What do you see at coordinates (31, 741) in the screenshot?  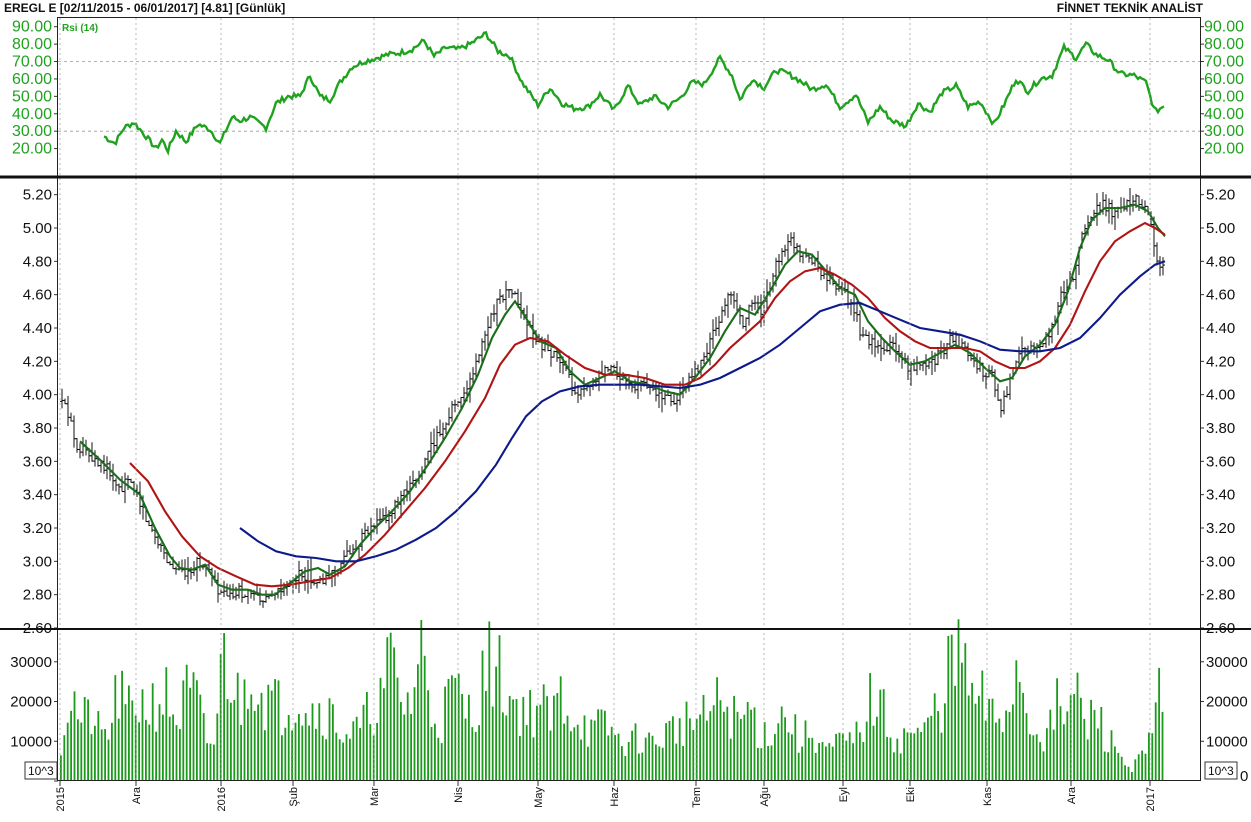 I see `volume-tick-label-left: 10000` at bounding box center [31, 741].